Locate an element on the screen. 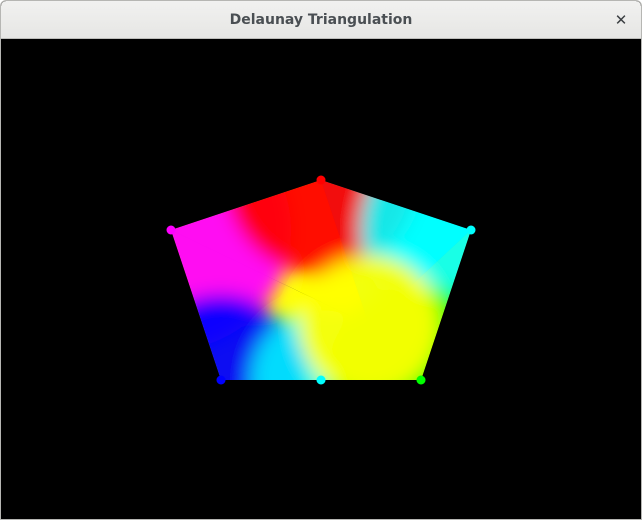  window-title: Delaunay Triangulation is located at coordinates (321, 20).